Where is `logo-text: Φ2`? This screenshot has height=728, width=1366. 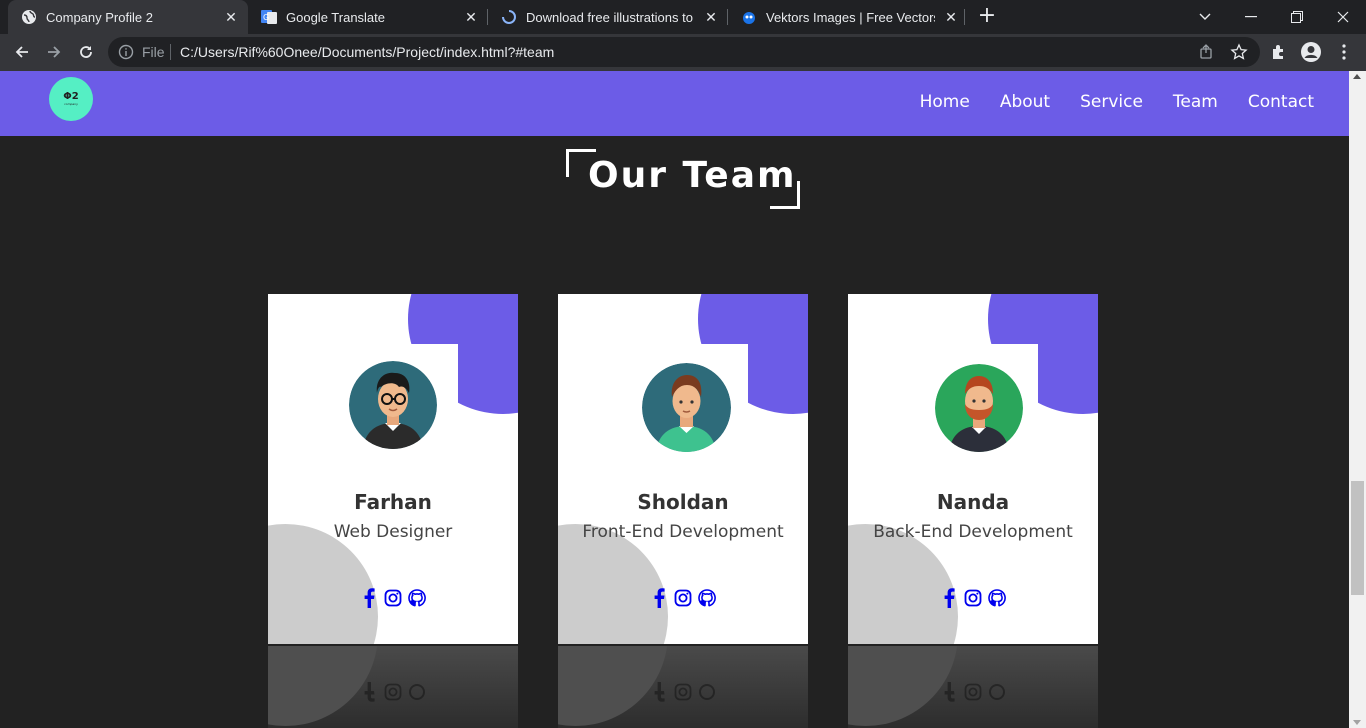
logo-text: Φ2 is located at coordinates (71, 96).